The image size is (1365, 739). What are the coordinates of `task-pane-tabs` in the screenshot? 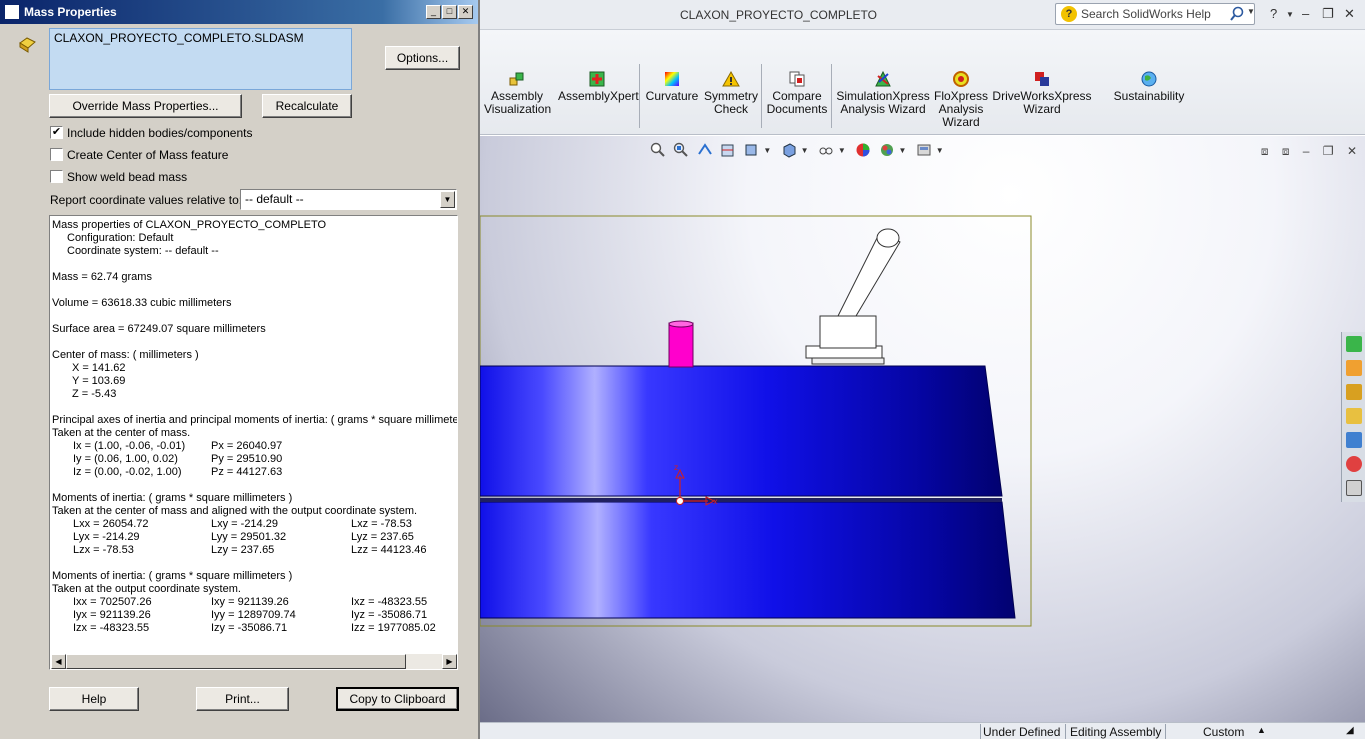 It's located at (1353, 417).